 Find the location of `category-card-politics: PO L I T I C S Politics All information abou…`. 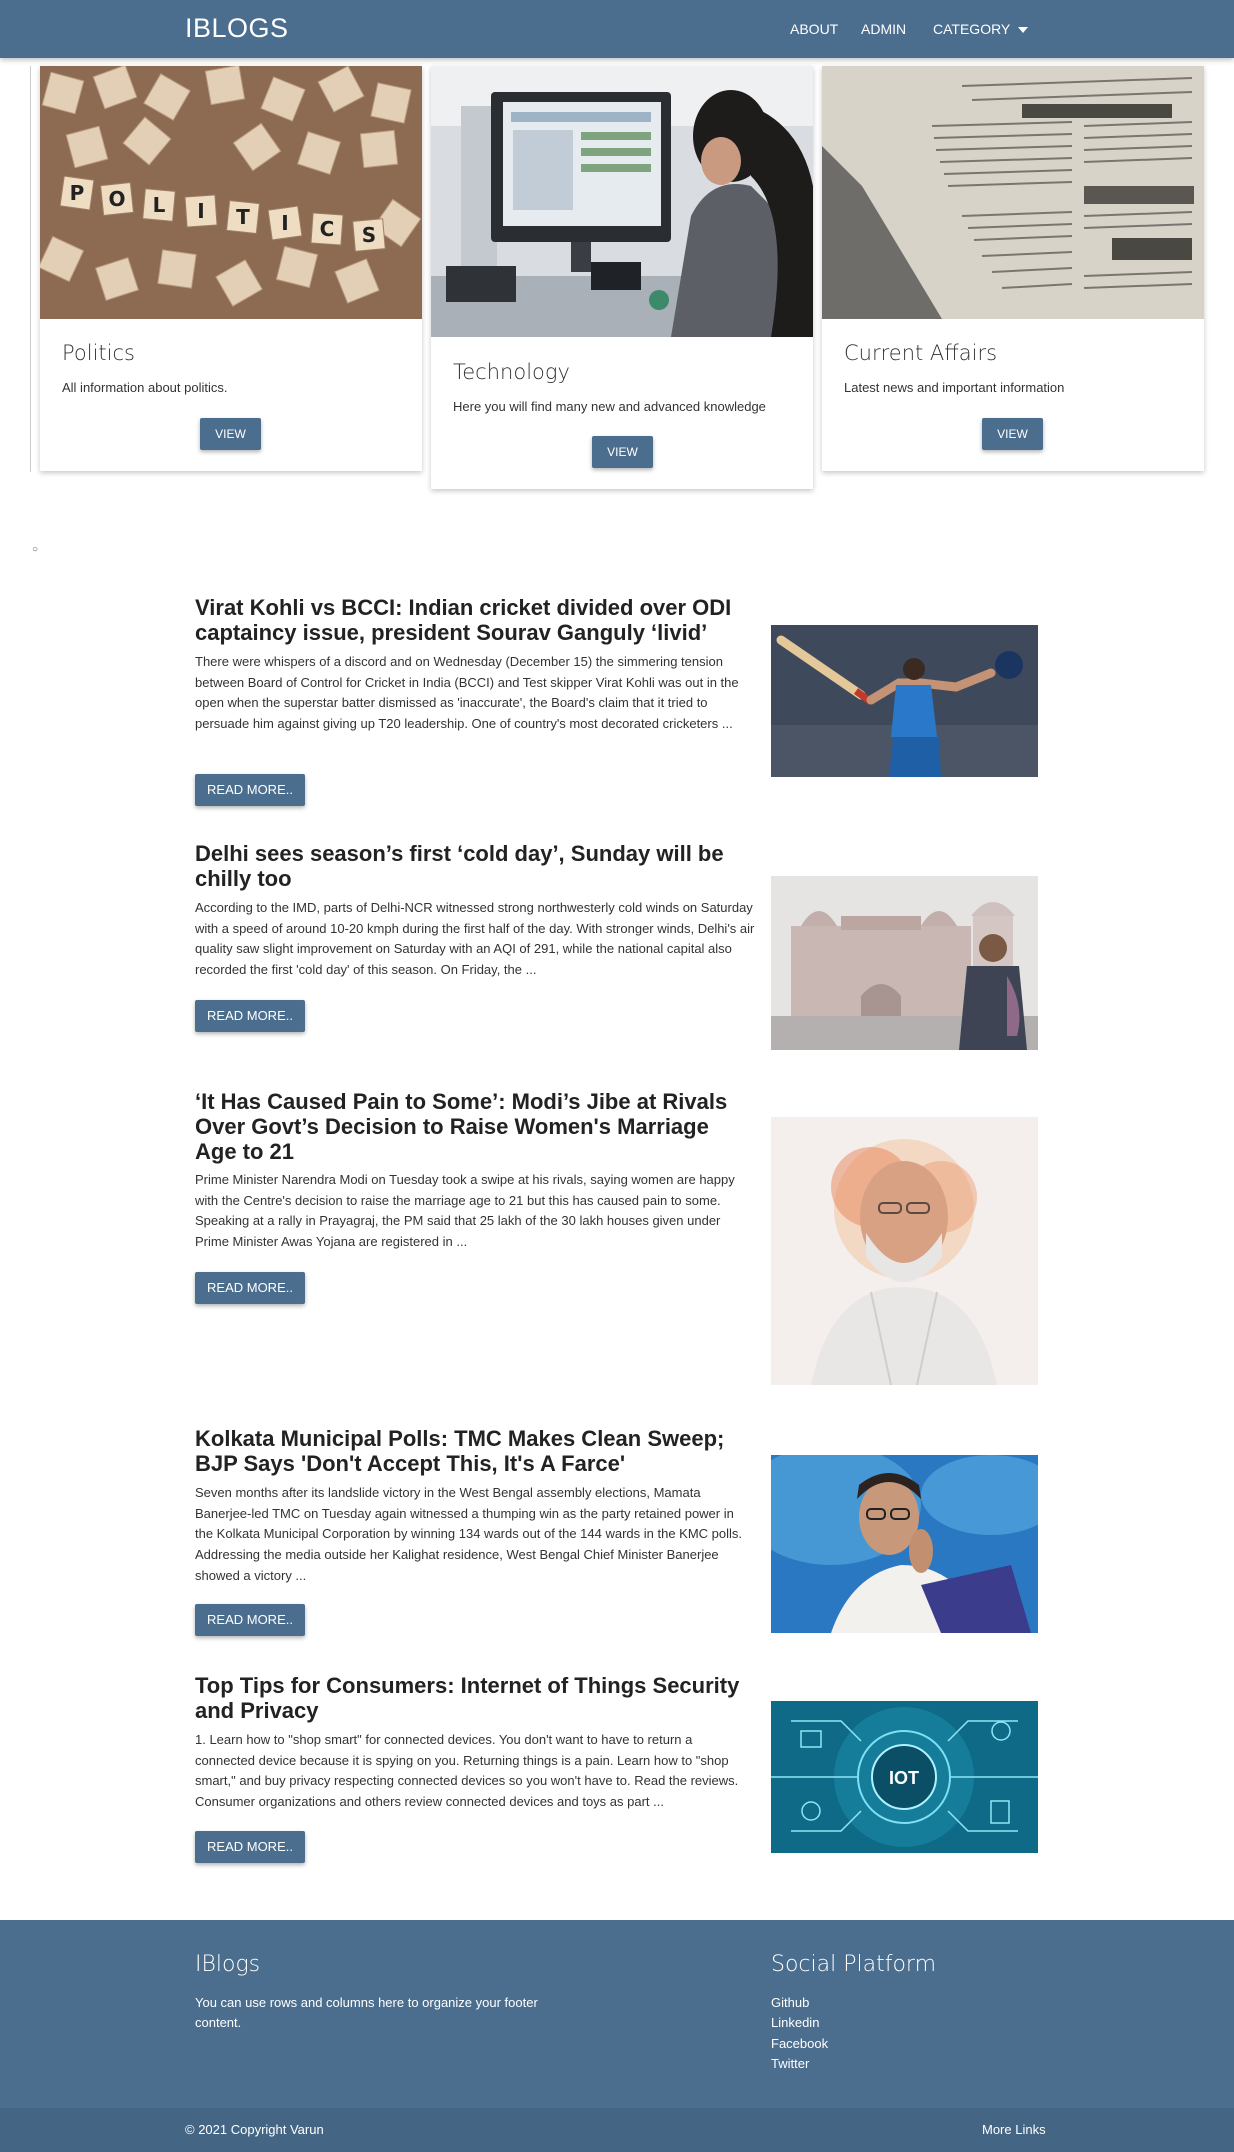

category-card-politics: PO L I T I C S Politics All information abou… is located at coordinates (231, 268).